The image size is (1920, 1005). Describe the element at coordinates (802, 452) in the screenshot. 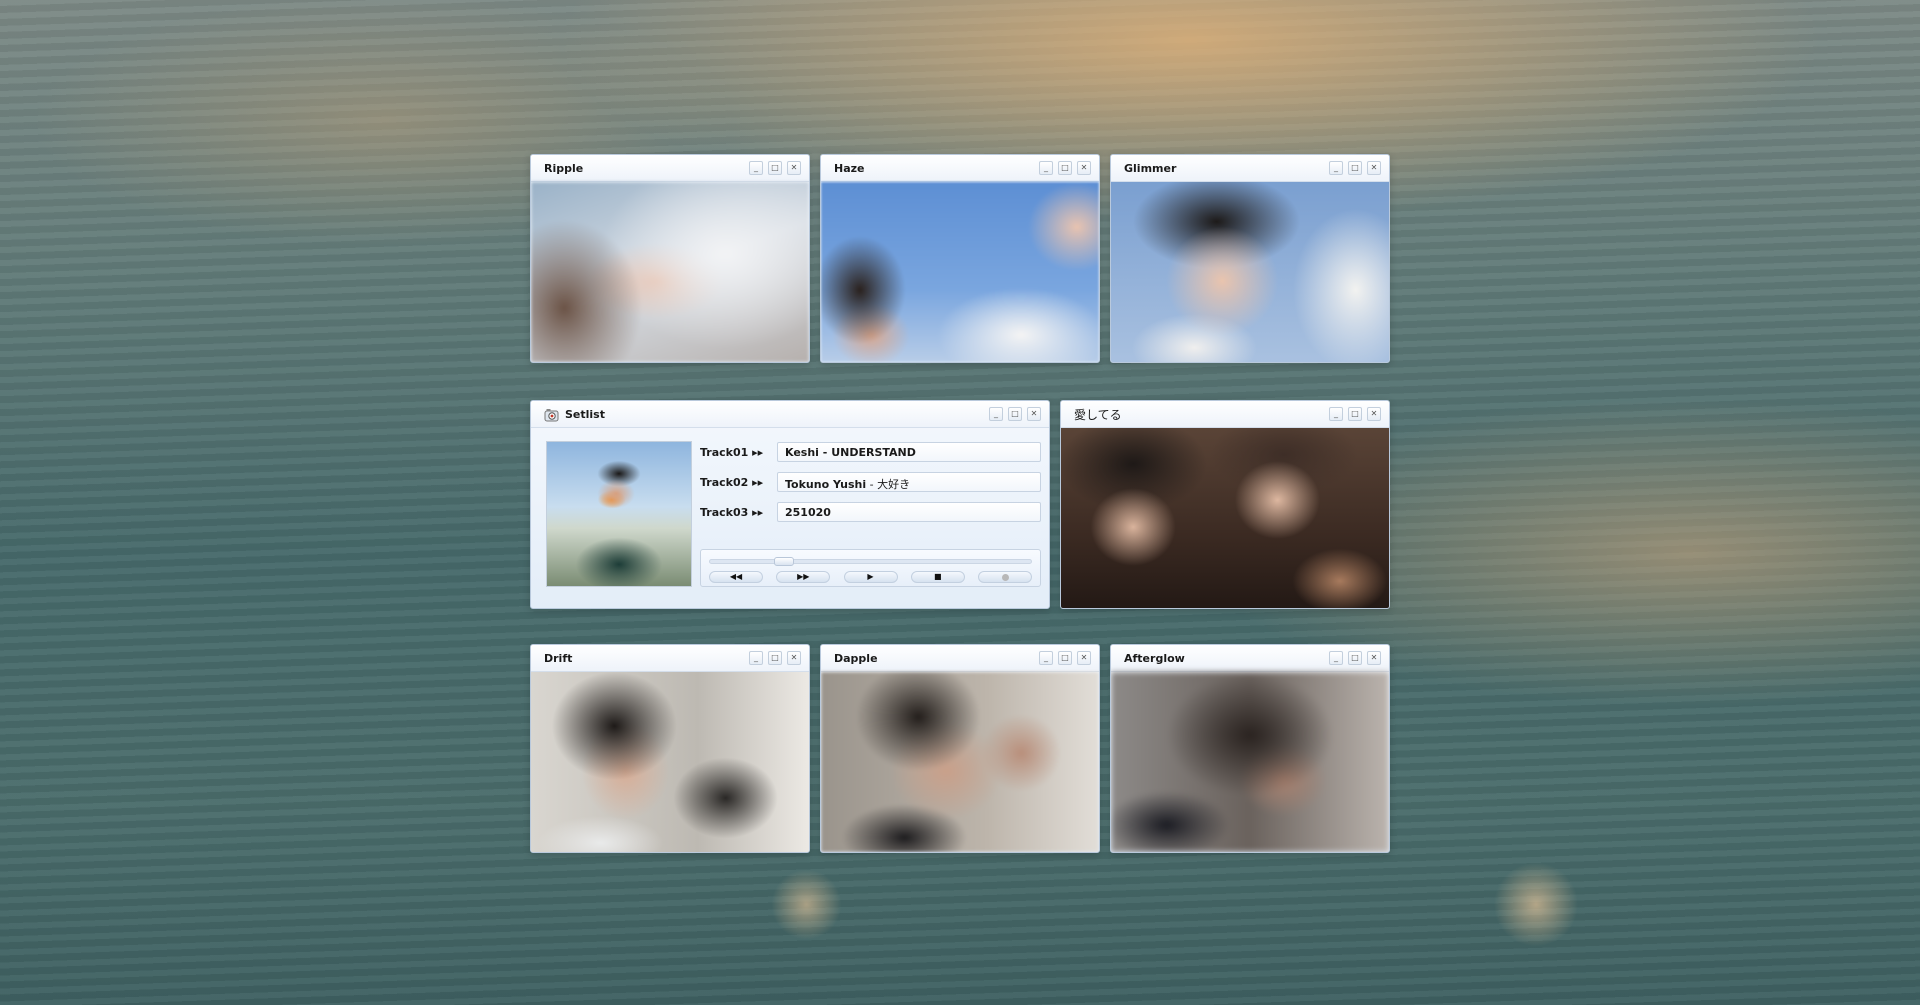

I see `track-artist: Keshi` at that location.